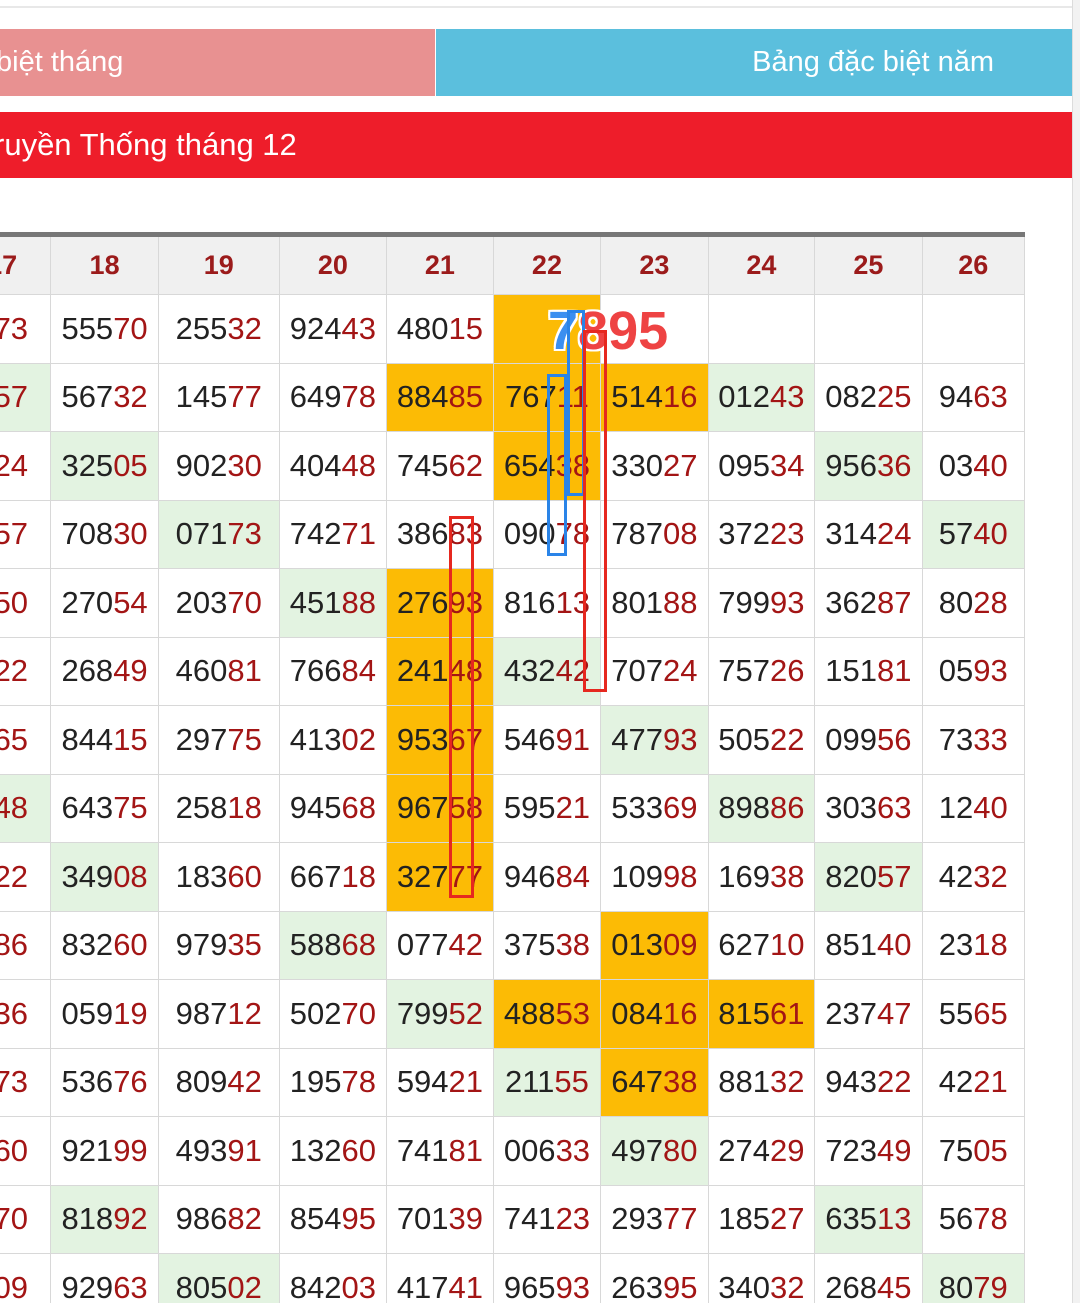 The image size is (1080, 1303). What do you see at coordinates (315, 328) in the screenshot?
I see `result-value-head: 924` at bounding box center [315, 328].